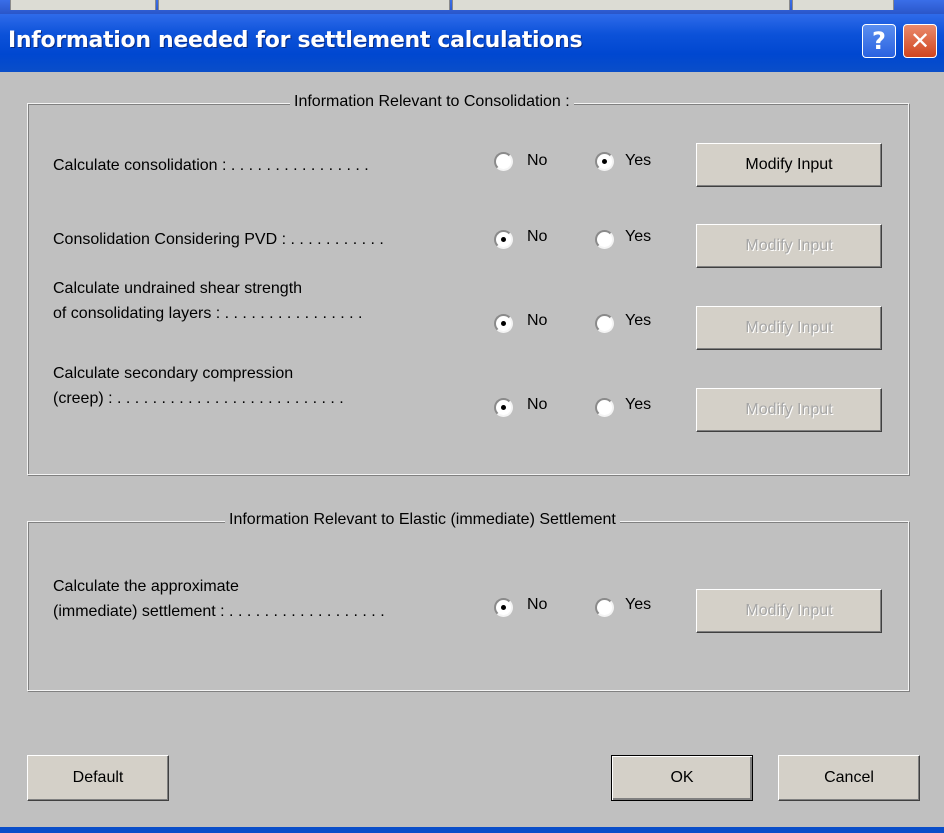 This screenshot has width=944, height=833. What do you see at coordinates (682, 778) in the screenshot?
I see `ok-button: OK` at bounding box center [682, 778].